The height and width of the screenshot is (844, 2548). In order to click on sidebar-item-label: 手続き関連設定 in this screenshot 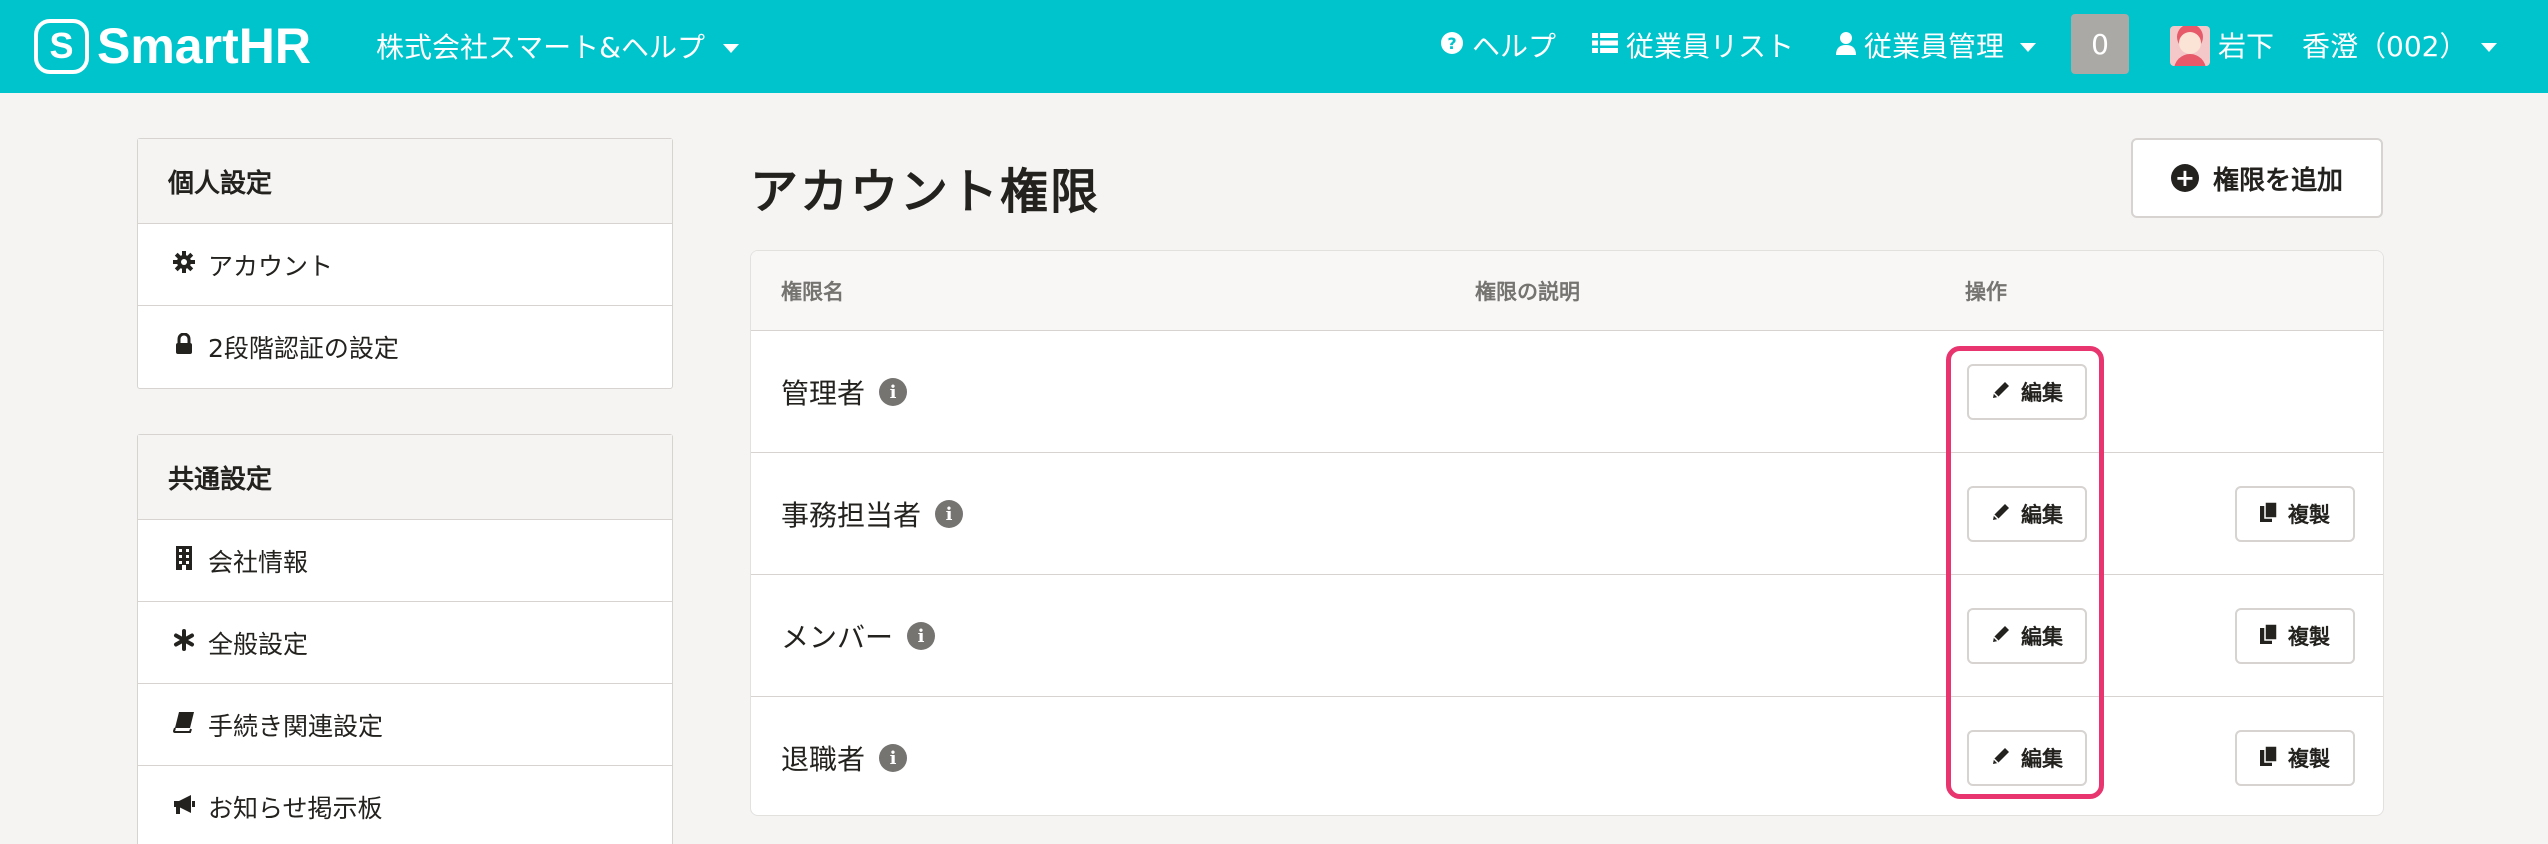, I will do `click(296, 726)`.